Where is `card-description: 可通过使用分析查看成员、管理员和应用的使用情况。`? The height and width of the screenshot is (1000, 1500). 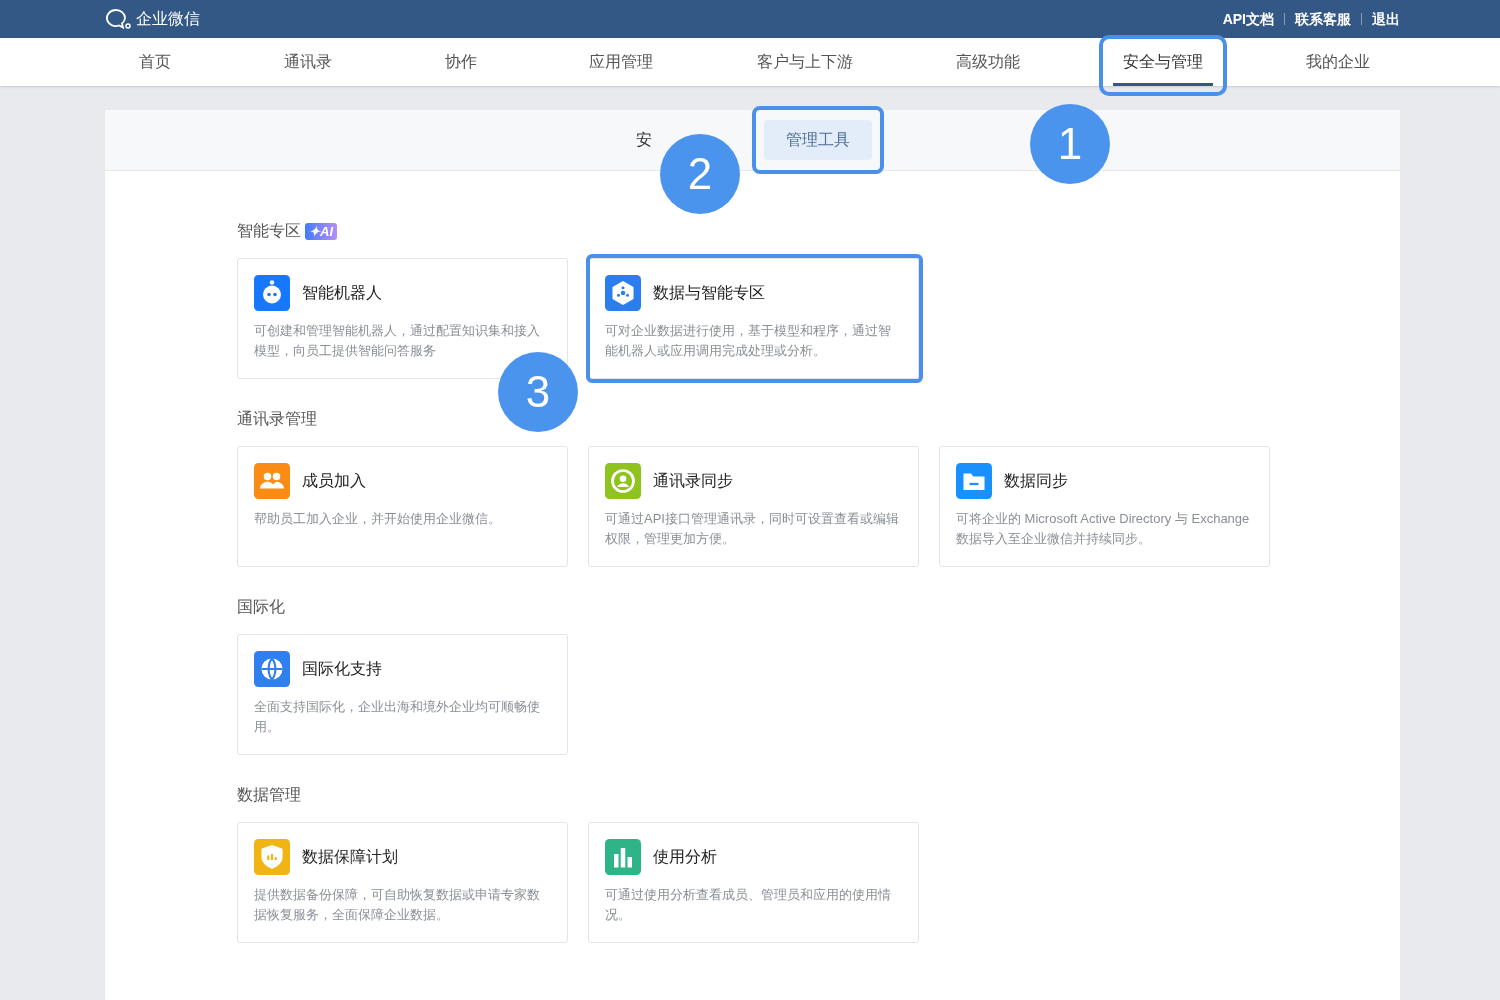
card-description: 可通过使用分析查看成员、管理员和应用的使用情况。 is located at coordinates (748, 905).